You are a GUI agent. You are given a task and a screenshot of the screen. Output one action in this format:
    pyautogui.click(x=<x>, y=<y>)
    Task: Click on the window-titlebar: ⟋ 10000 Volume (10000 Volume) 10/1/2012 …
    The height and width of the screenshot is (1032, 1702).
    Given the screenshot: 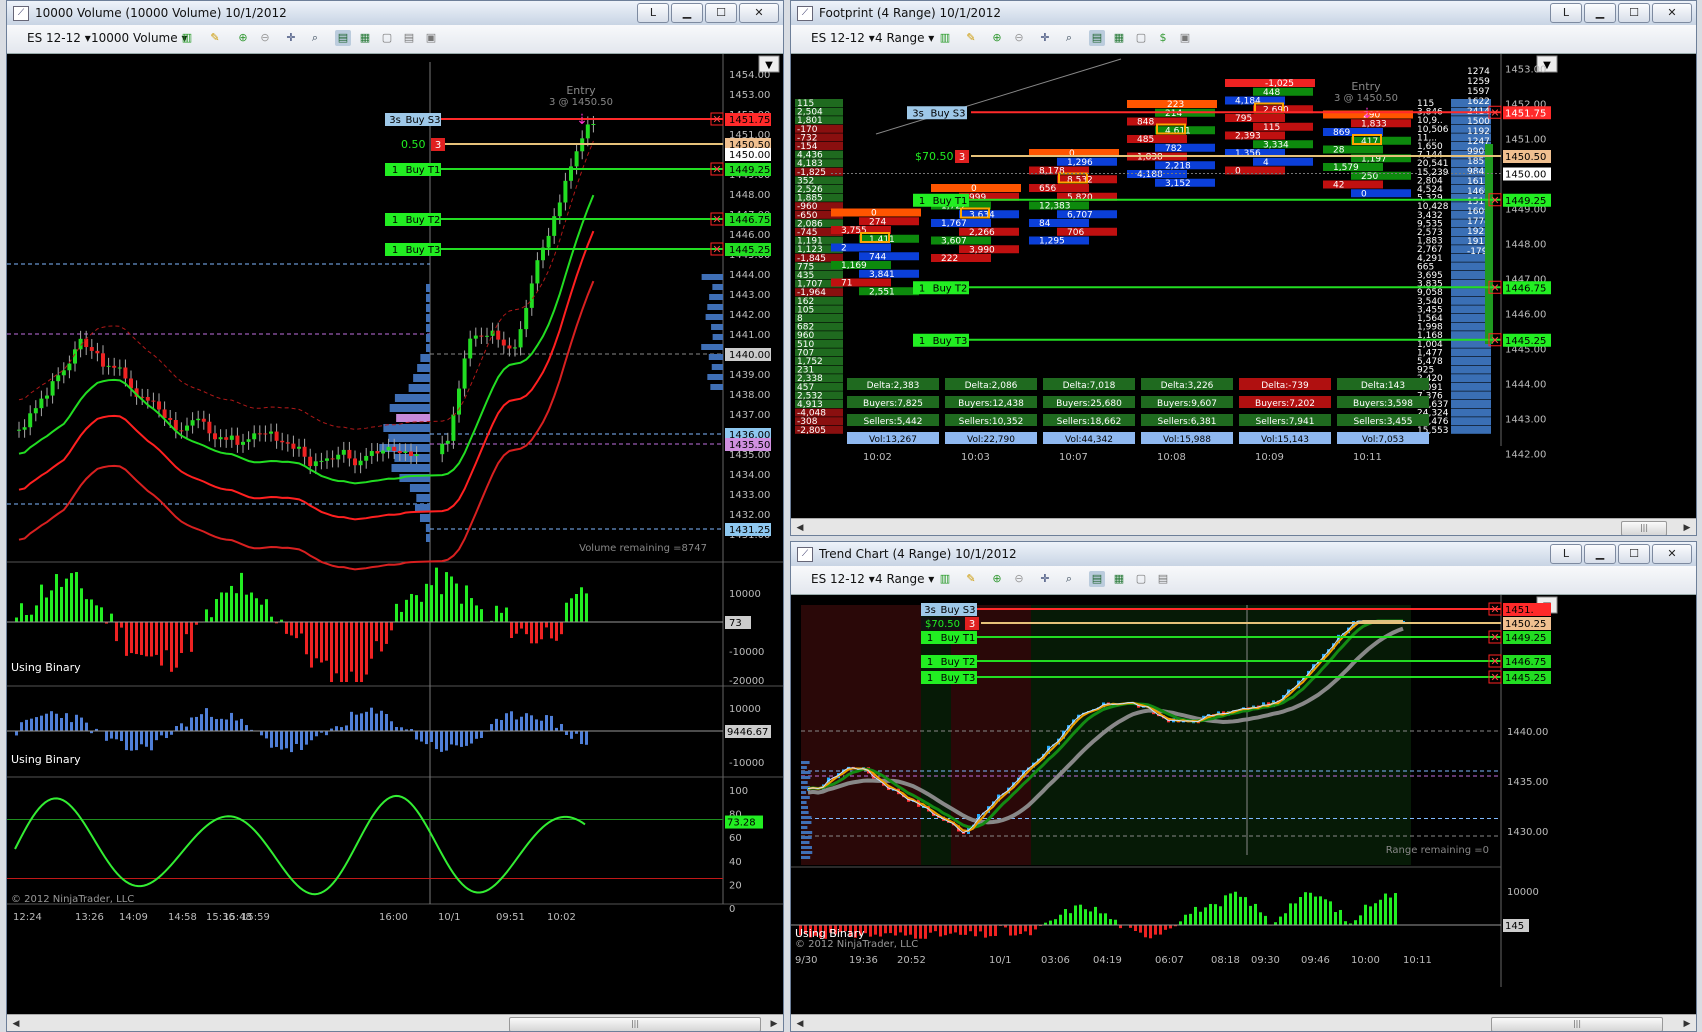 What is the action you would take?
    pyautogui.click(x=395, y=13)
    